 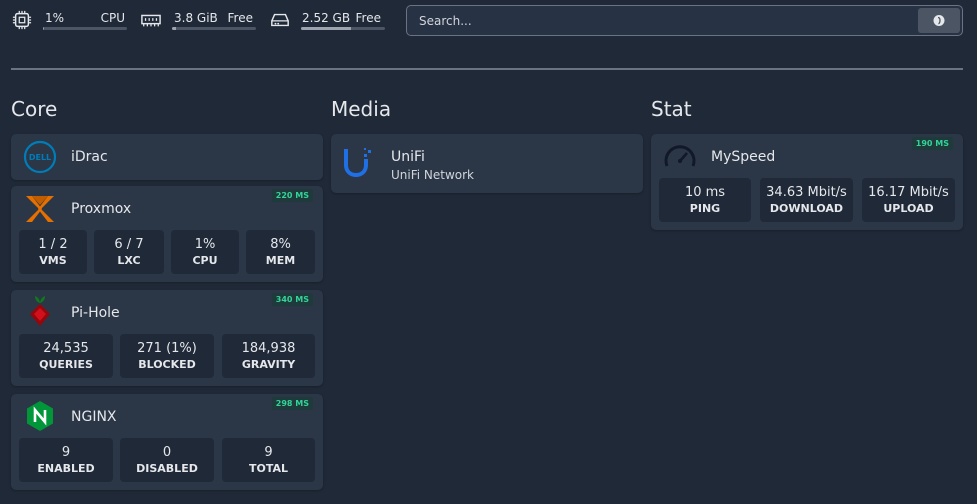 I want to click on stat-block-vms: 1 / 2 VMS, so click(x=53, y=252).